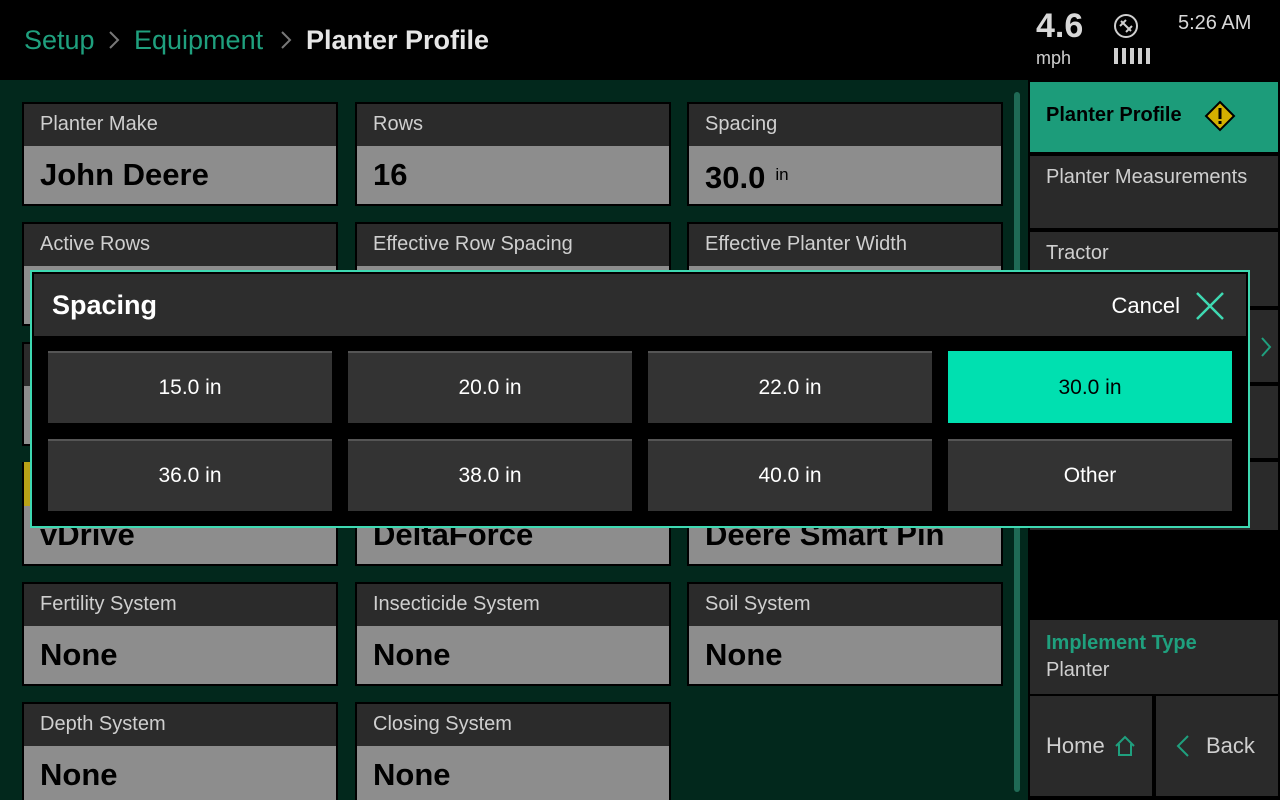 The width and height of the screenshot is (1280, 800). What do you see at coordinates (1077, 253) in the screenshot?
I see `sidebar-item-label: Tractor` at bounding box center [1077, 253].